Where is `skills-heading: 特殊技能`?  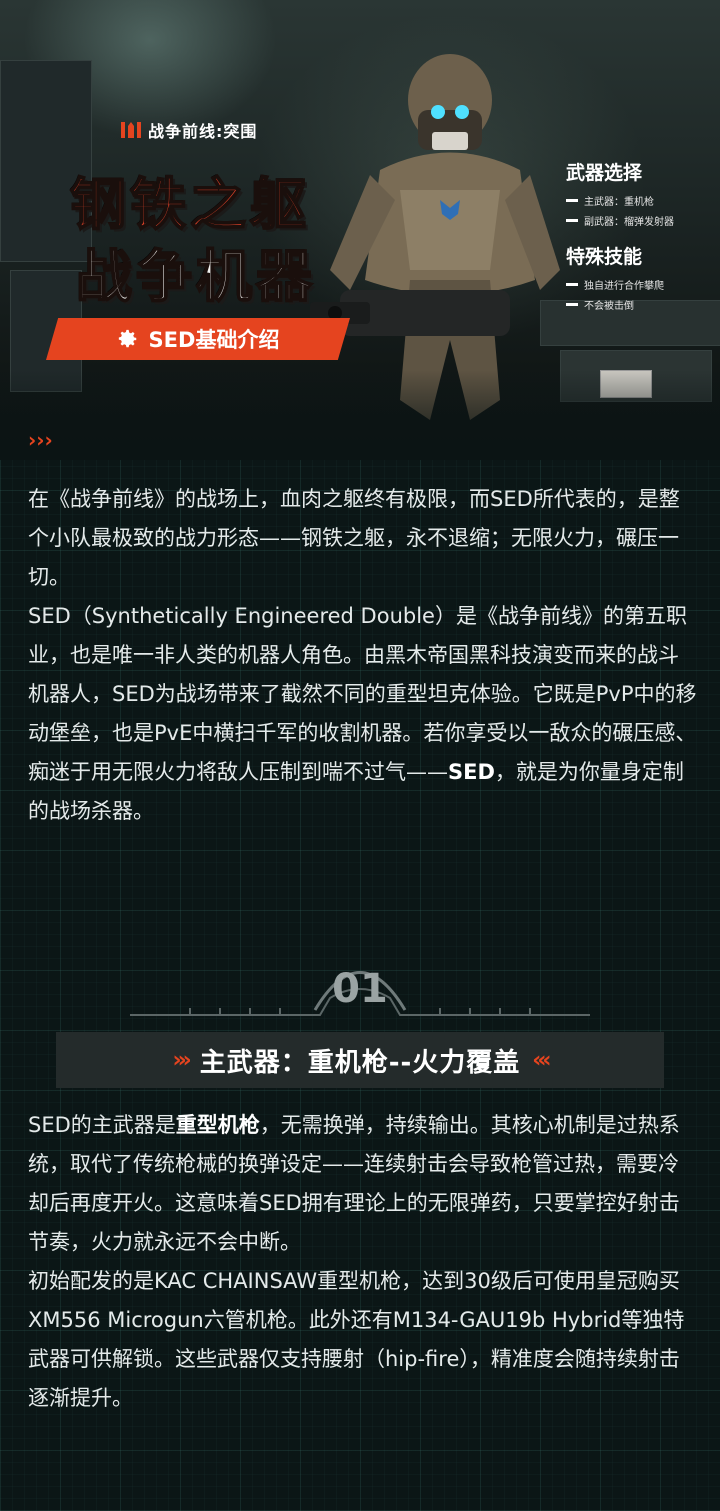 skills-heading: 特殊技能 is located at coordinates (604, 257).